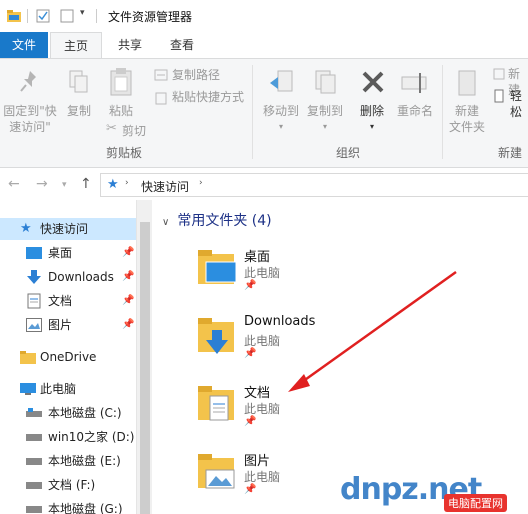  I want to click on nav-drive-label: 本地磁盘 (E:), so click(84, 461).